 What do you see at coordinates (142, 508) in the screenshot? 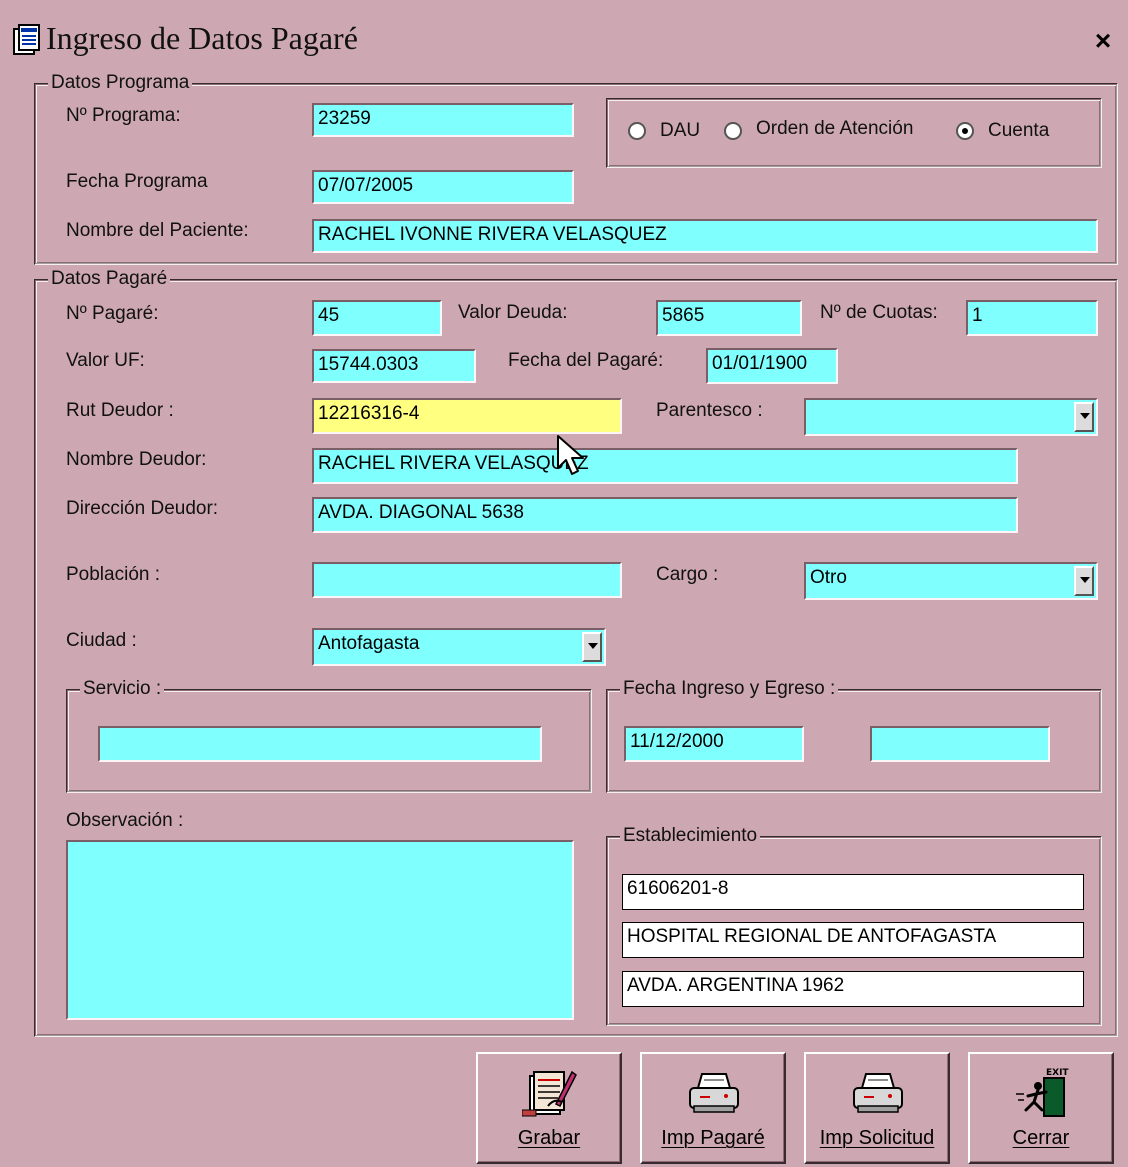
I see `direccion-deudor-label: Dirección Deudor:` at bounding box center [142, 508].